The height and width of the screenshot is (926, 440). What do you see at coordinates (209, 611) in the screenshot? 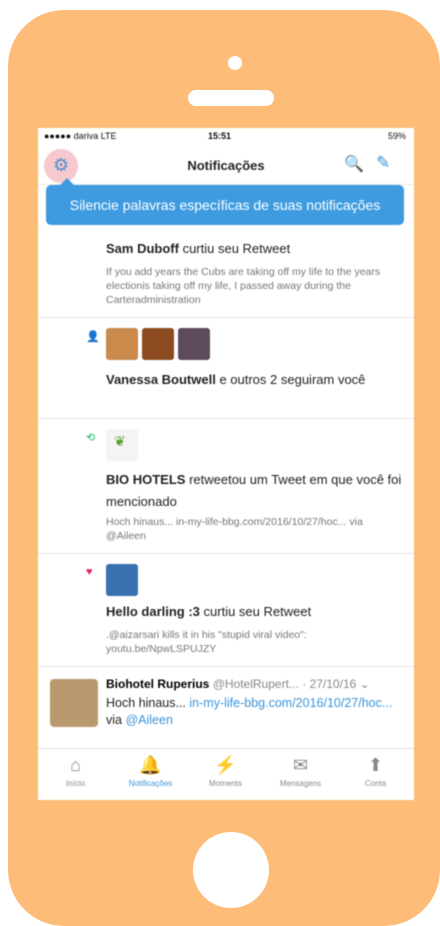
I see `notification-text: Hello darling :3 curtiu seu Retweet` at bounding box center [209, 611].